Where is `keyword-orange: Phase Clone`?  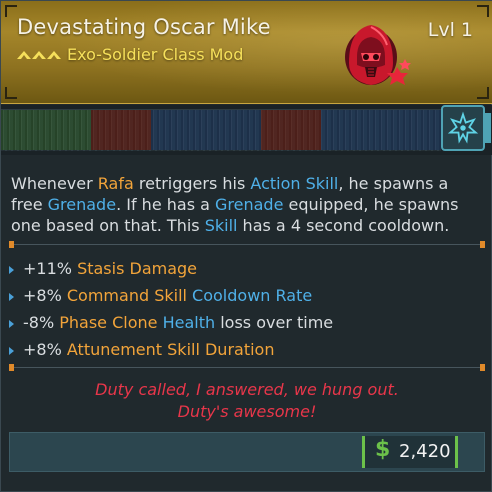
keyword-orange: Phase Clone is located at coordinates (108, 322).